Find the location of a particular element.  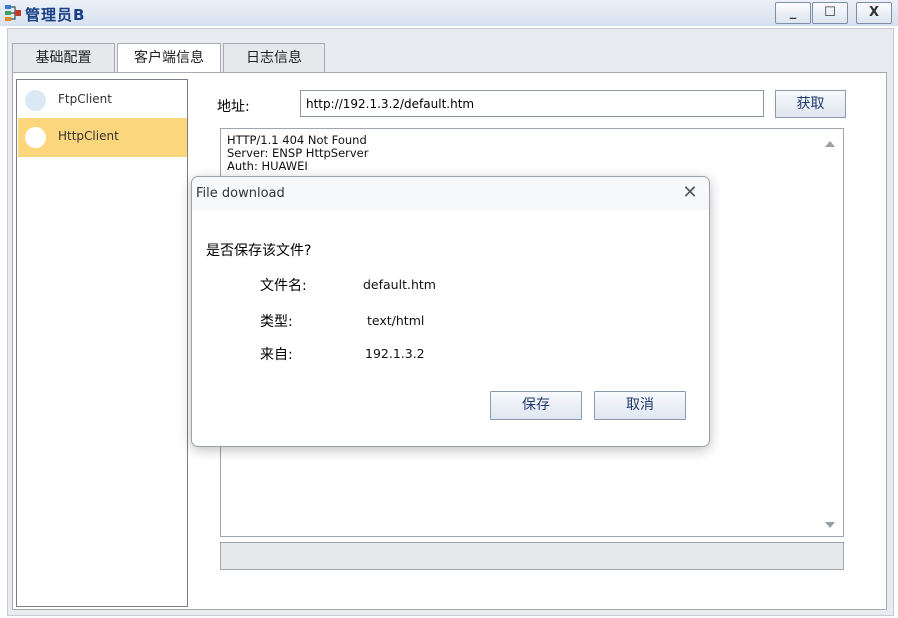

fetch-button: 获取 is located at coordinates (810, 104).